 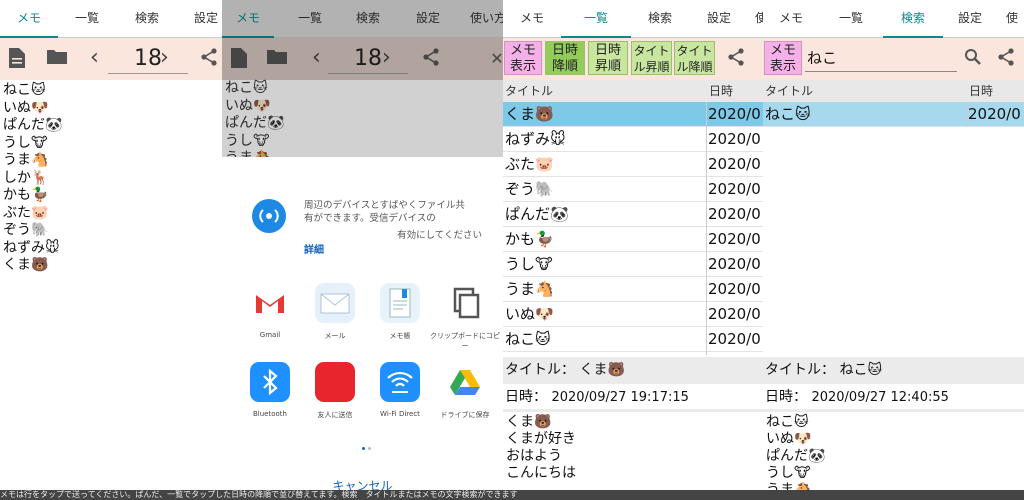 I want to click on table-row: ねずみ🐭 2020/0, so click(x=633, y=139).